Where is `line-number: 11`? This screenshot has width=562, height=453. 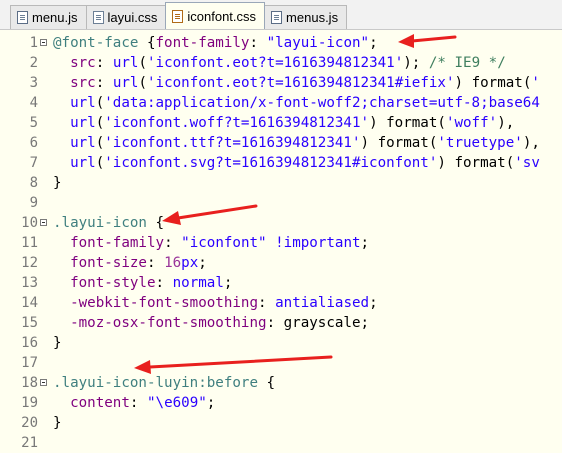
line-number: 11 is located at coordinates (29, 243).